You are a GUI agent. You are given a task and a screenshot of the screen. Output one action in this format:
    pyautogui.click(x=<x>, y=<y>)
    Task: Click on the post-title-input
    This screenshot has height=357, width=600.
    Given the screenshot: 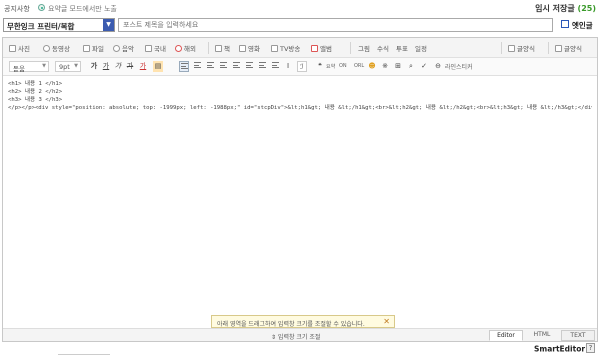 What is the action you would take?
    pyautogui.click(x=335, y=25)
    